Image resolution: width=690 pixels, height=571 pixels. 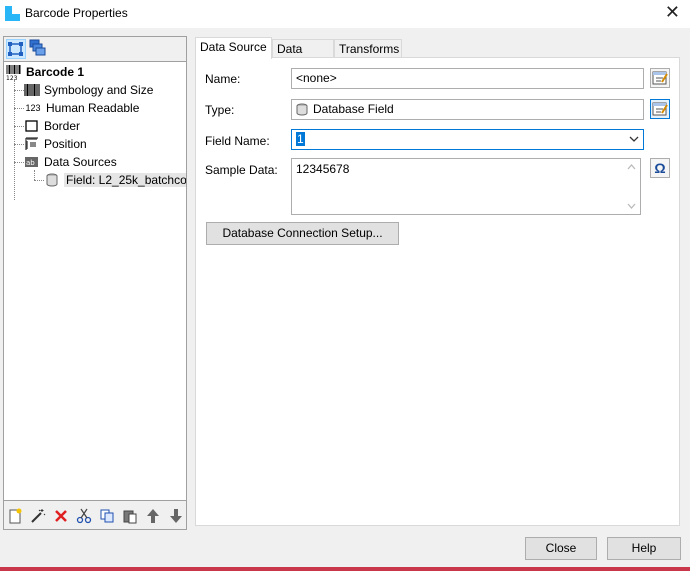 What do you see at coordinates (353, 109) in the screenshot?
I see `type-value: Database Field` at bounding box center [353, 109].